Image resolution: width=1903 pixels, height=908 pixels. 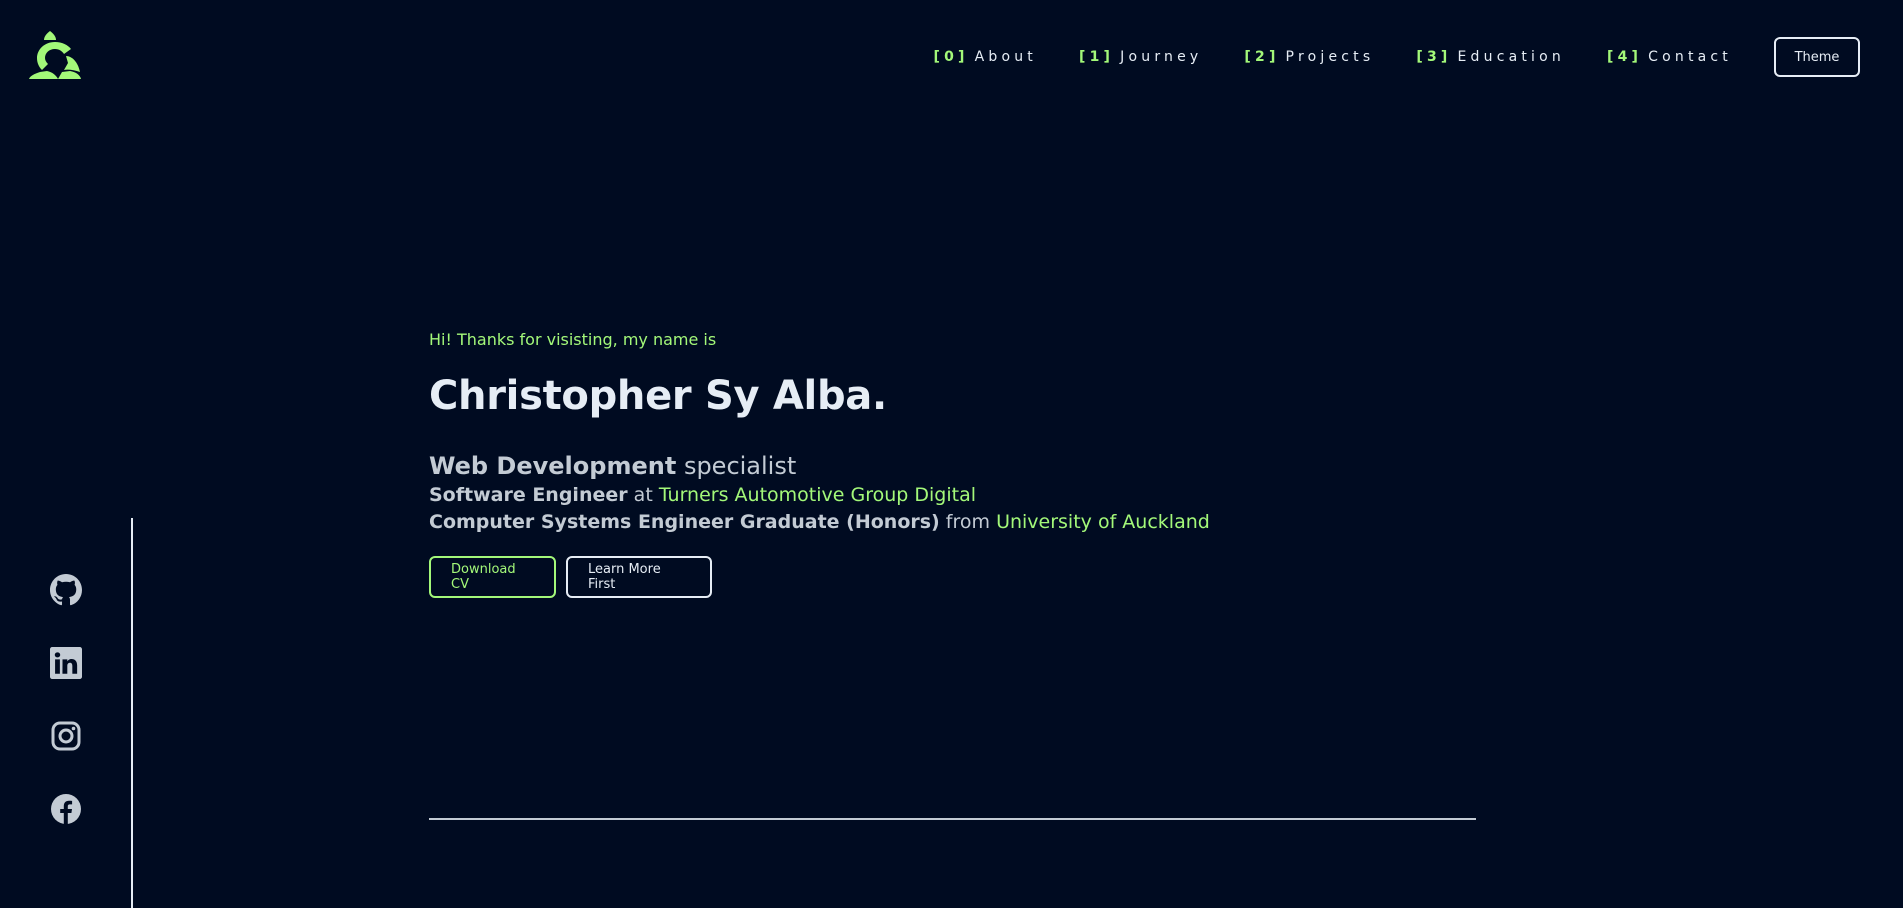 I want to click on nav-item-label: Projects, so click(x=1330, y=57).